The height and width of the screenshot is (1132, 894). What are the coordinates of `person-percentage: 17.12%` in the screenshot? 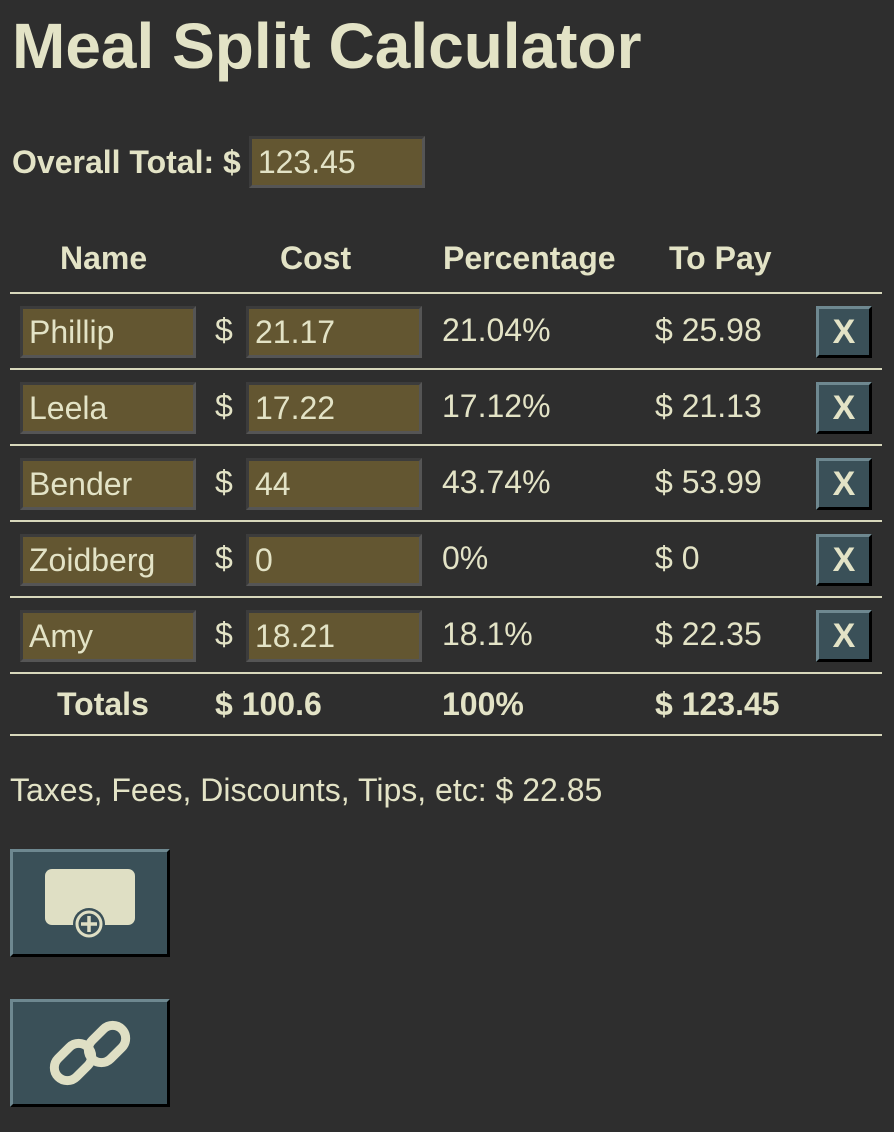 It's located at (496, 406).